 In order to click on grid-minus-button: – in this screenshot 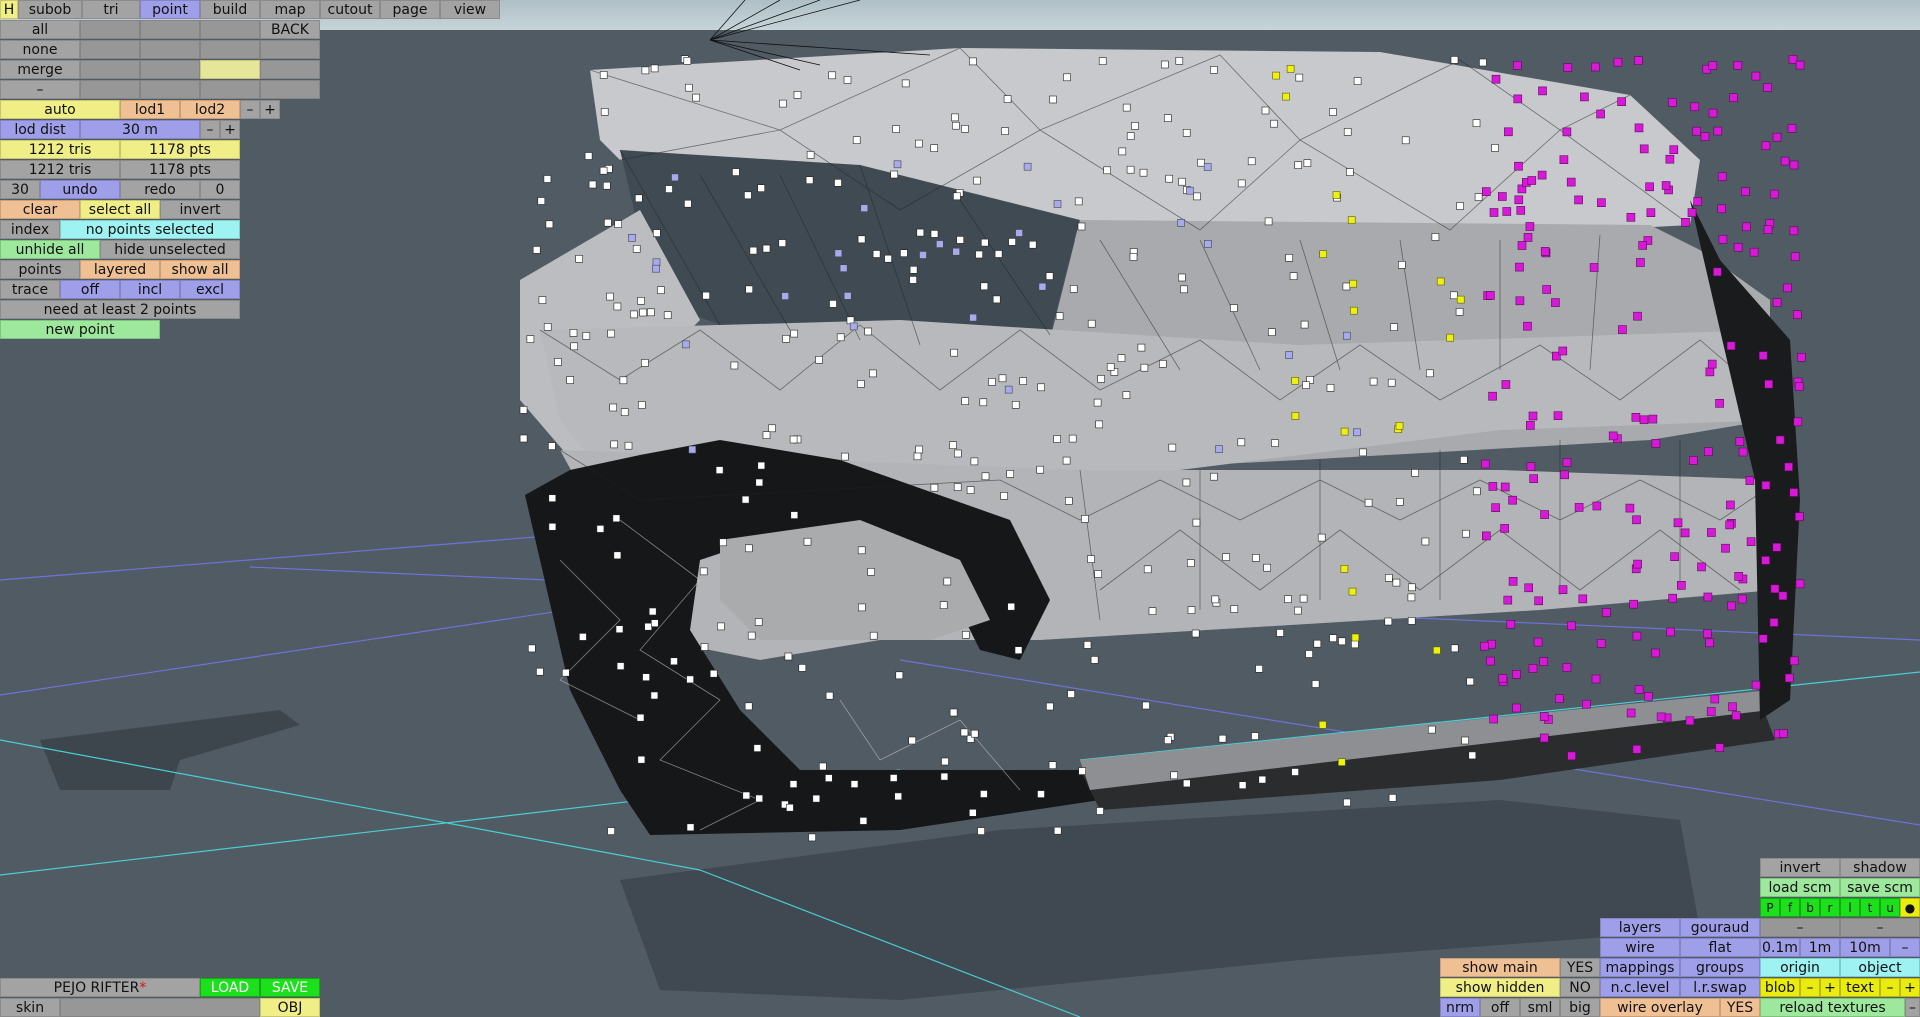, I will do `click(1905, 947)`.